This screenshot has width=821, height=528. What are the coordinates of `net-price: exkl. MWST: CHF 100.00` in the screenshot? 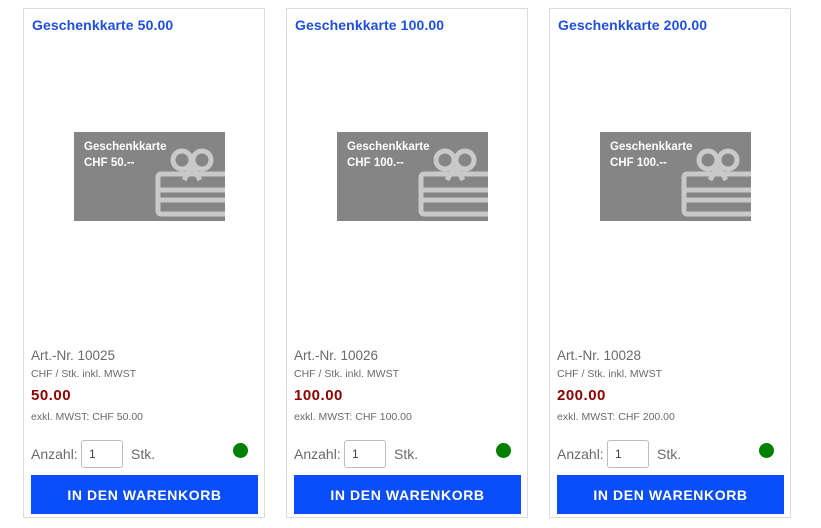 It's located at (353, 417).